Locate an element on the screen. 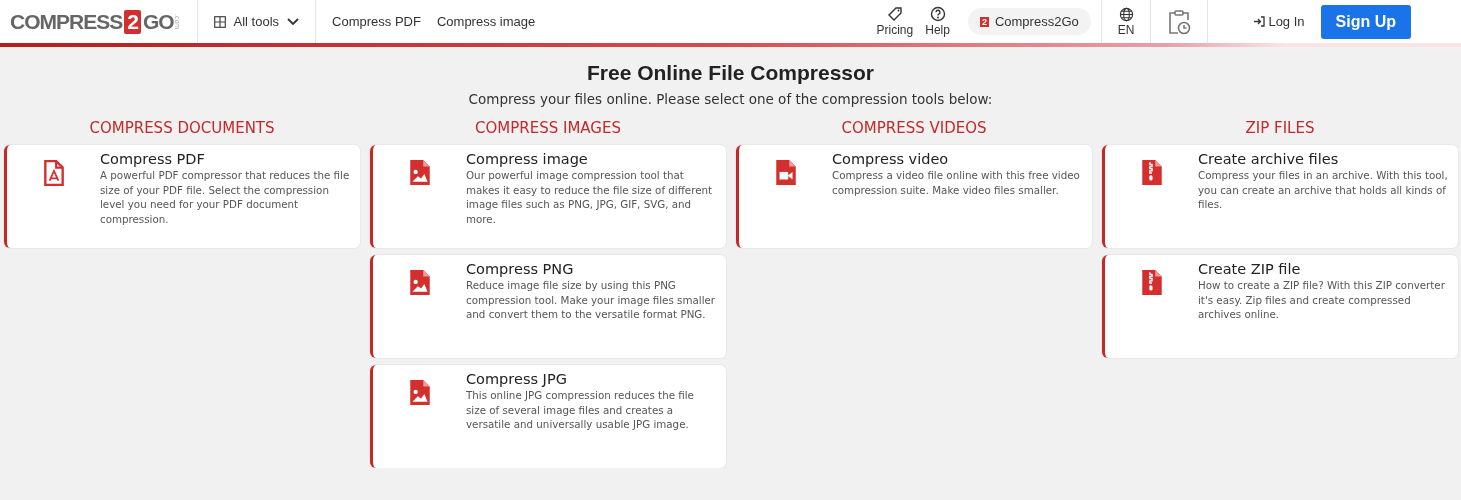  tool-card: Compress JPG This online JPG compression reduces the file size of several image files and creates a versatile and universally usable JPG image. is located at coordinates (548, 416).